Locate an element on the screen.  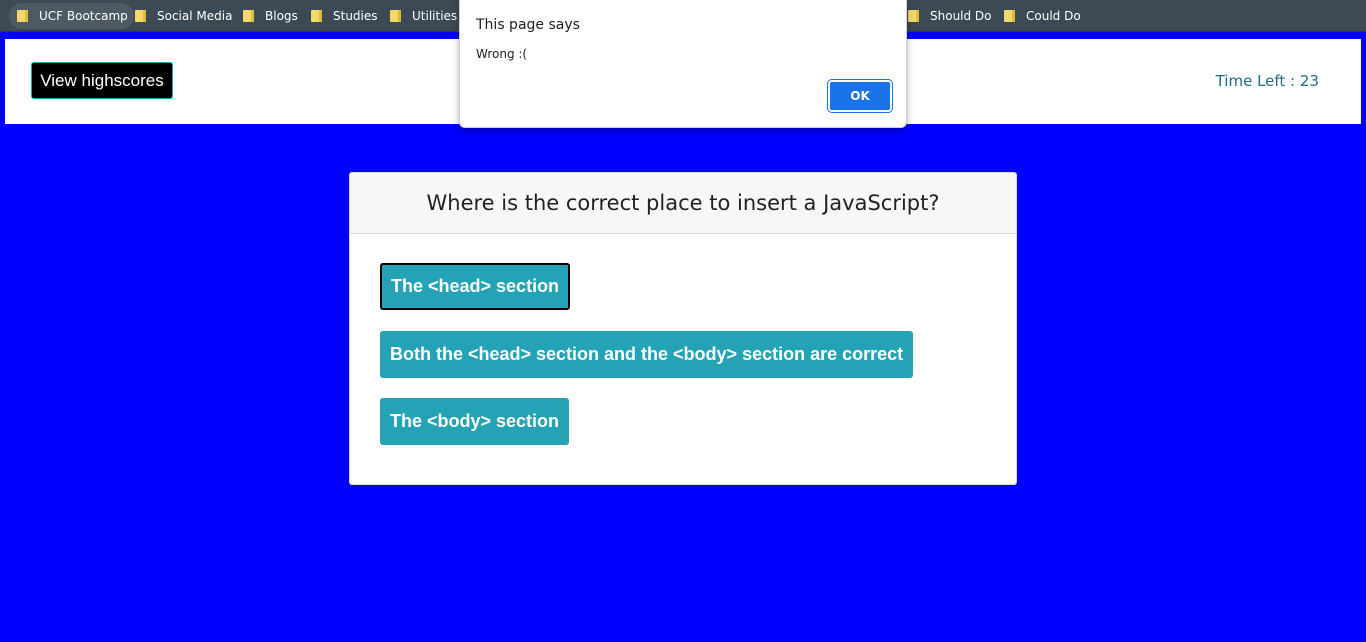
bookmark-label: Utilities is located at coordinates (435, 16).